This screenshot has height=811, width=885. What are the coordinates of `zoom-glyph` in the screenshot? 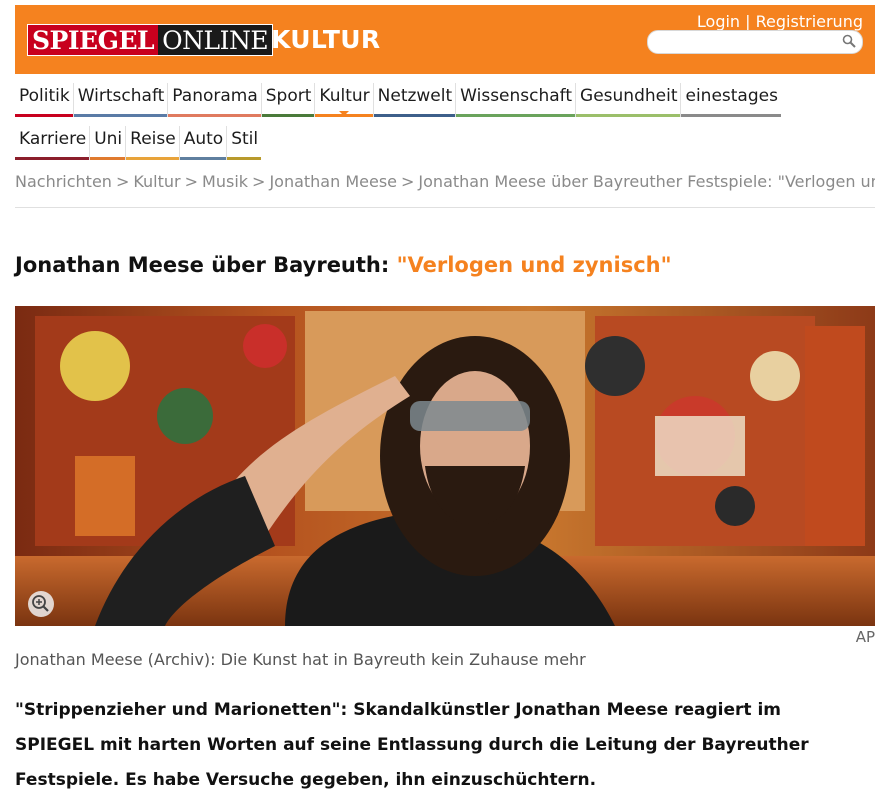 It's located at (40, 603).